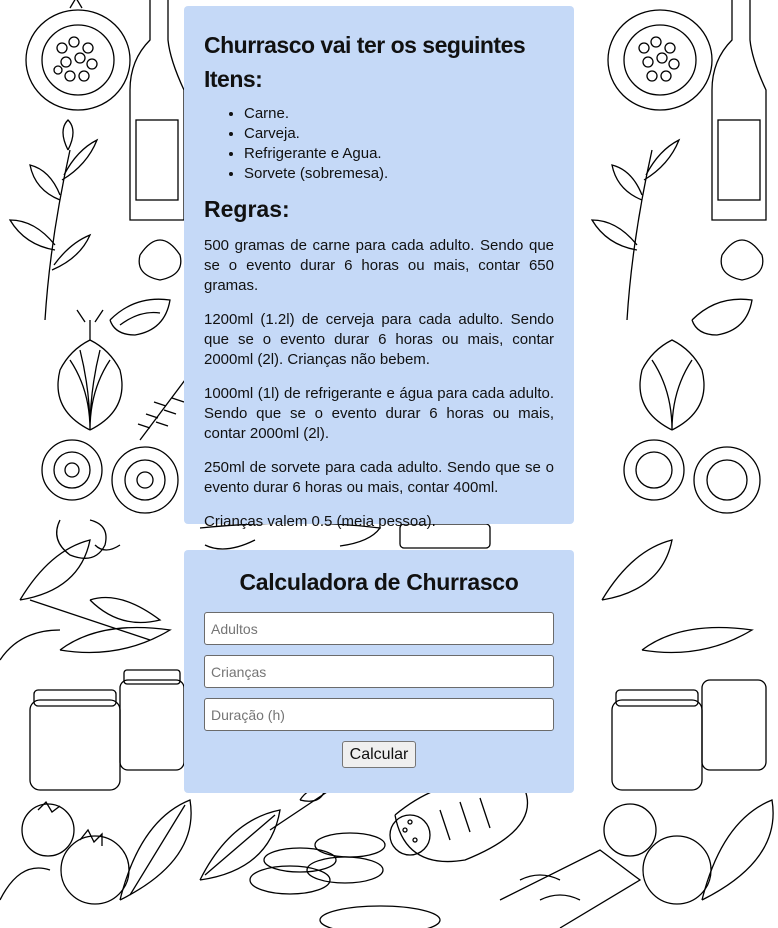 The width and height of the screenshot is (778, 928). What do you see at coordinates (75, 852) in the screenshot?
I see `tomato-icon` at bounding box center [75, 852].